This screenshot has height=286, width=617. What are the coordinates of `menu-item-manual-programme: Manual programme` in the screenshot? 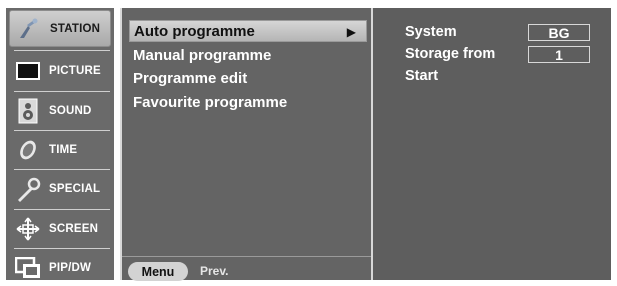 It's located at (248, 55).